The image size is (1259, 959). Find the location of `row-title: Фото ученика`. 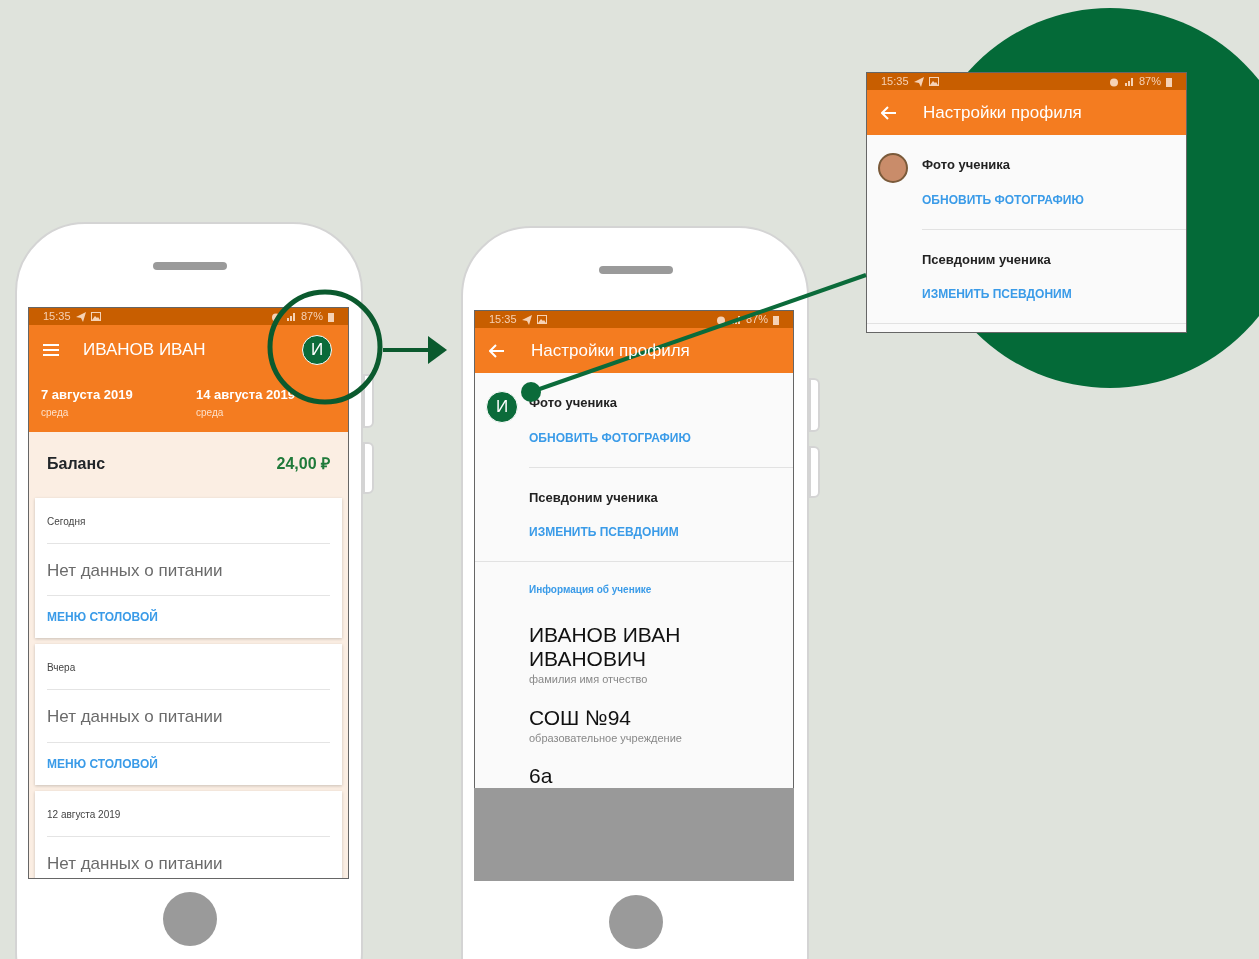

row-title: Фото ученика is located at coordinates (967, 165).